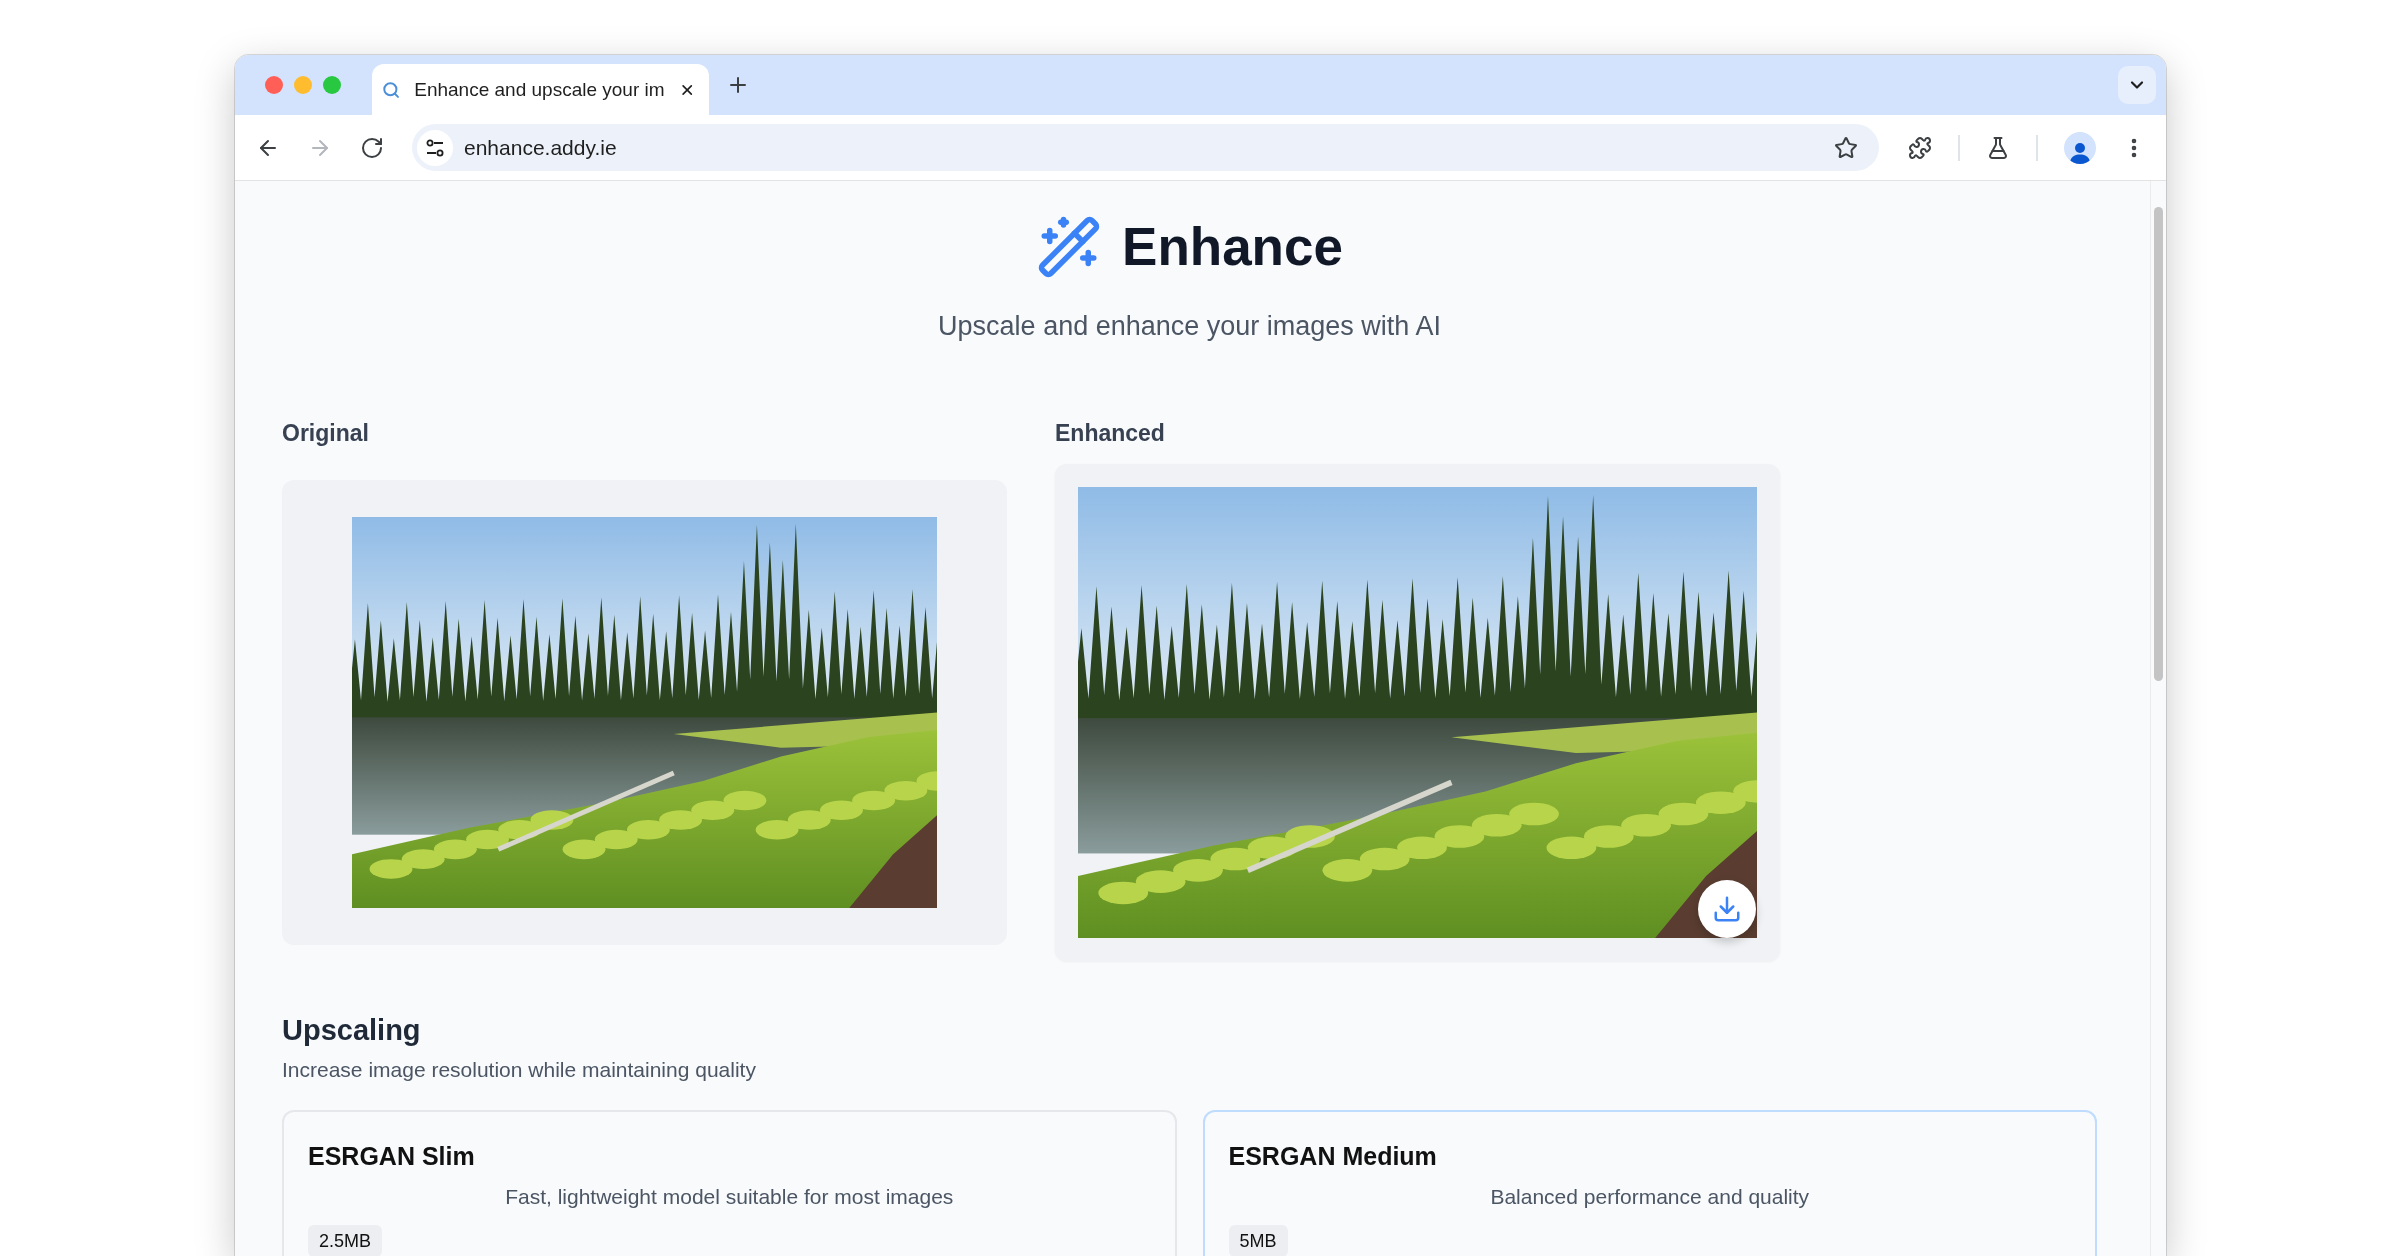  What do you see at coordinates (541, 147) in the screenshot?
I see `url-text: enhance.addy.ie` at bounding box center [541, 147].